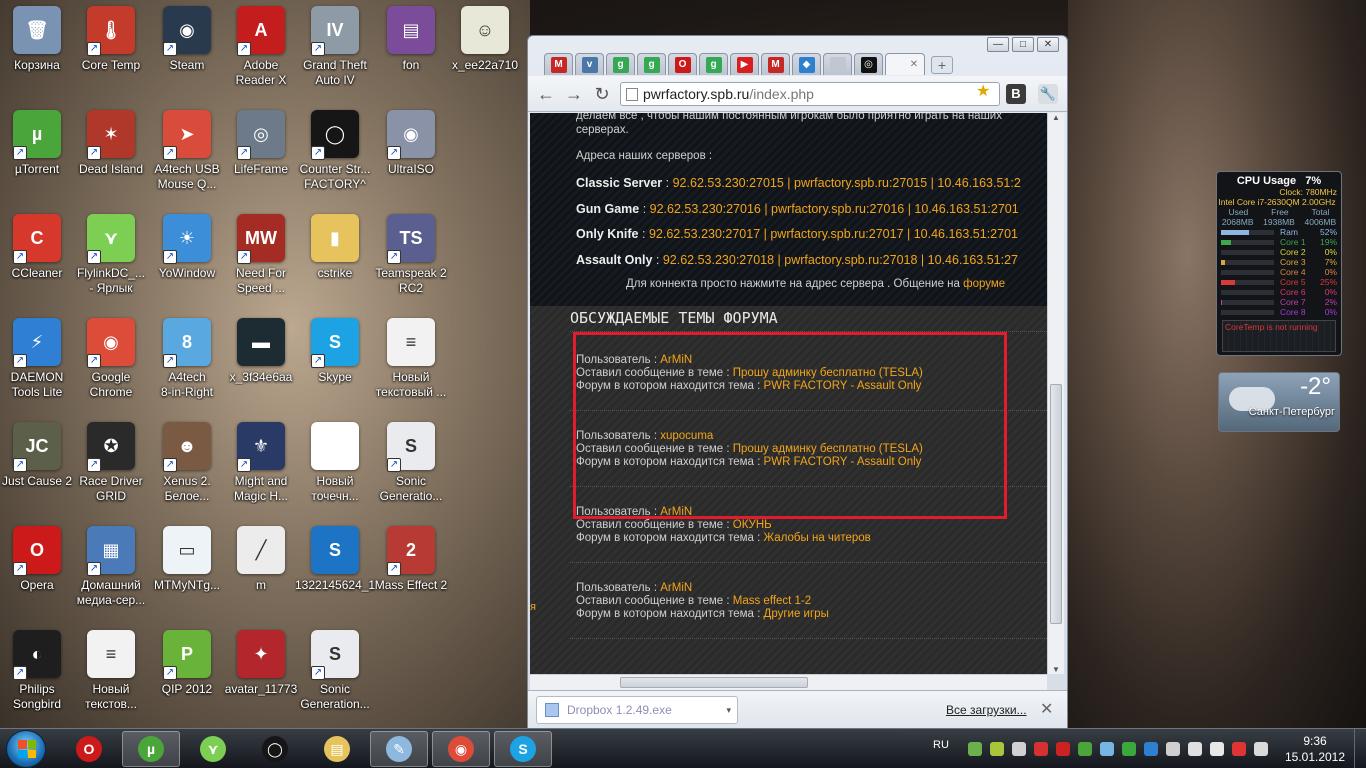 This screenshot has width=1366, height=768. Describe the element at coordinates (682, 64) in the screenshot. I see `browser-tab: O` at that location.